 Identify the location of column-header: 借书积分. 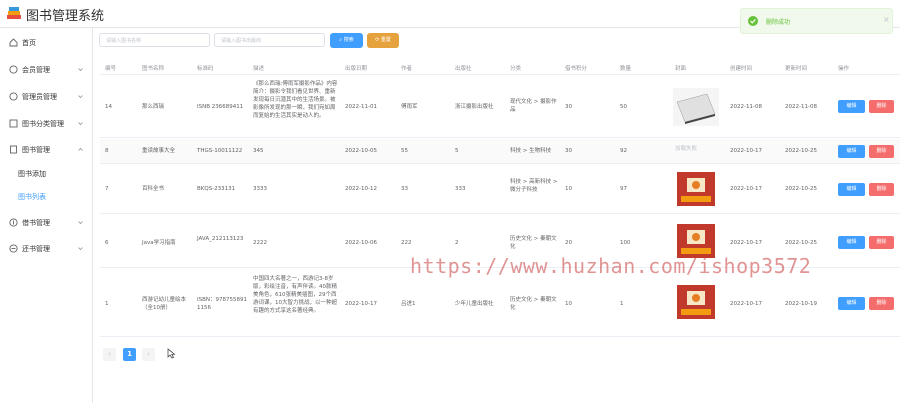
(576, 69).